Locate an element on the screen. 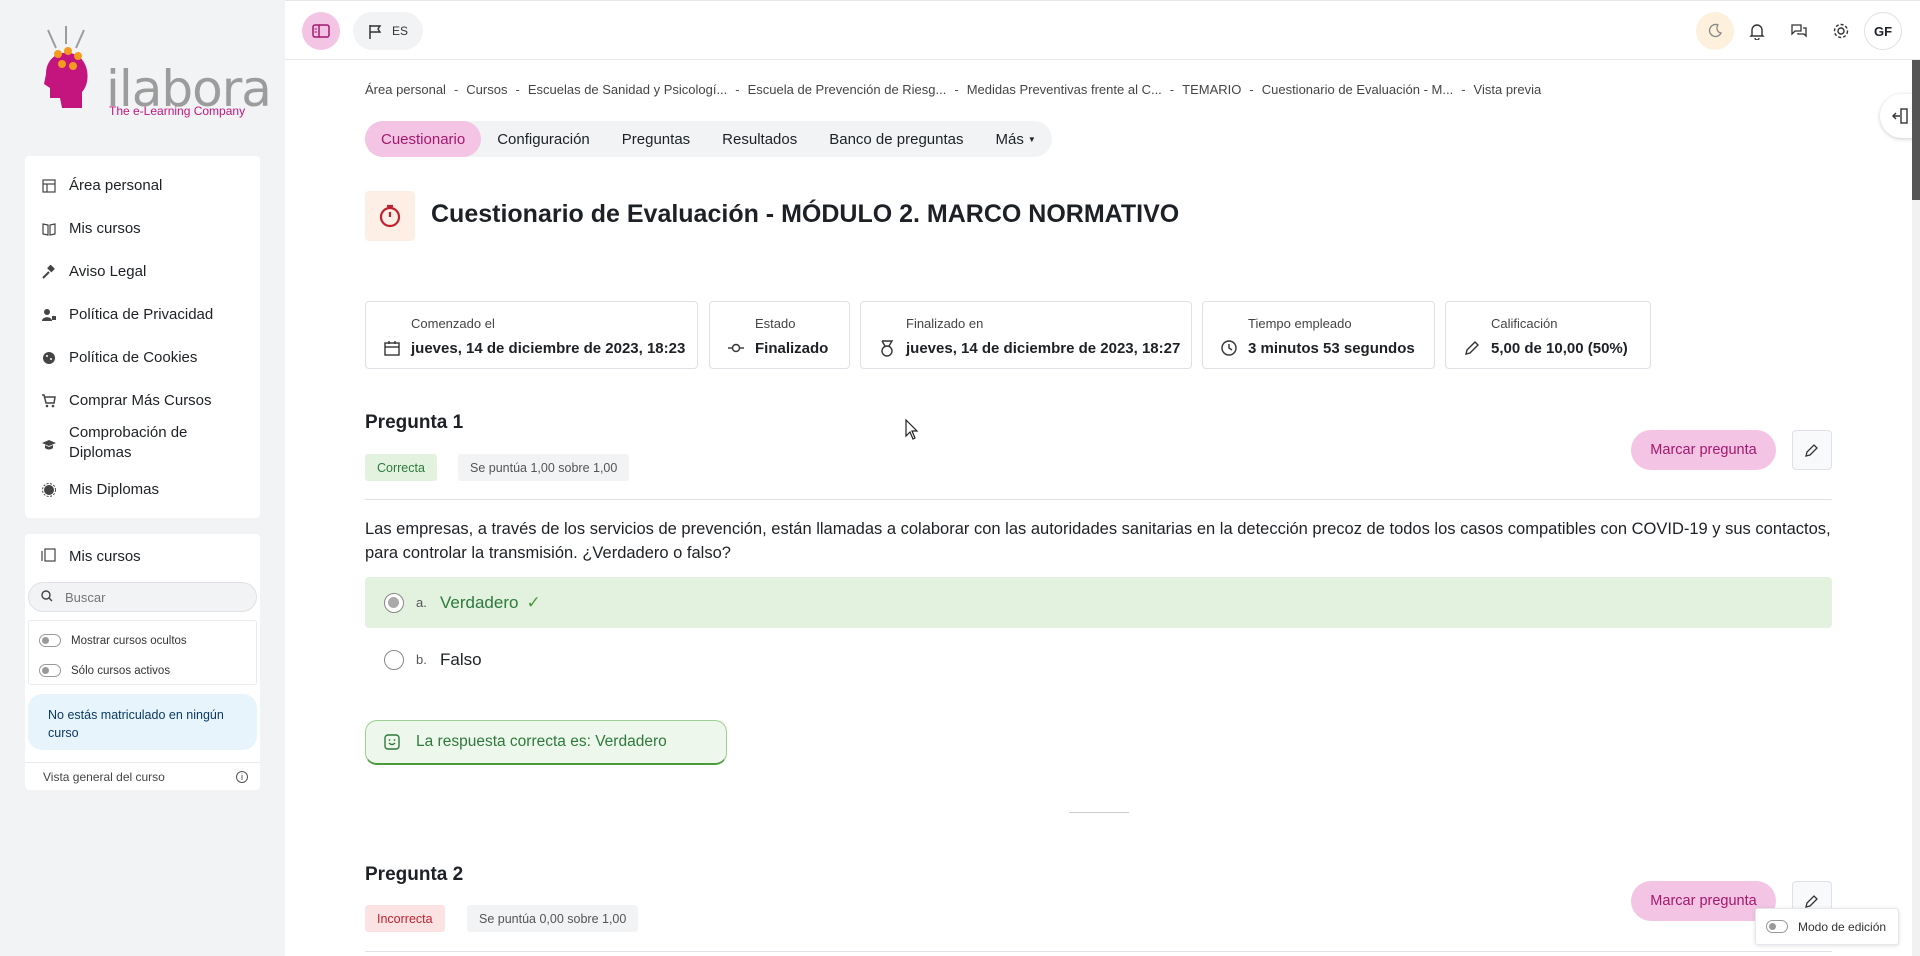 The height and width of the screenshot is (956, 1920). tab-banco-preguntas: Banco de preguntas is located at coordinates (896, 139).